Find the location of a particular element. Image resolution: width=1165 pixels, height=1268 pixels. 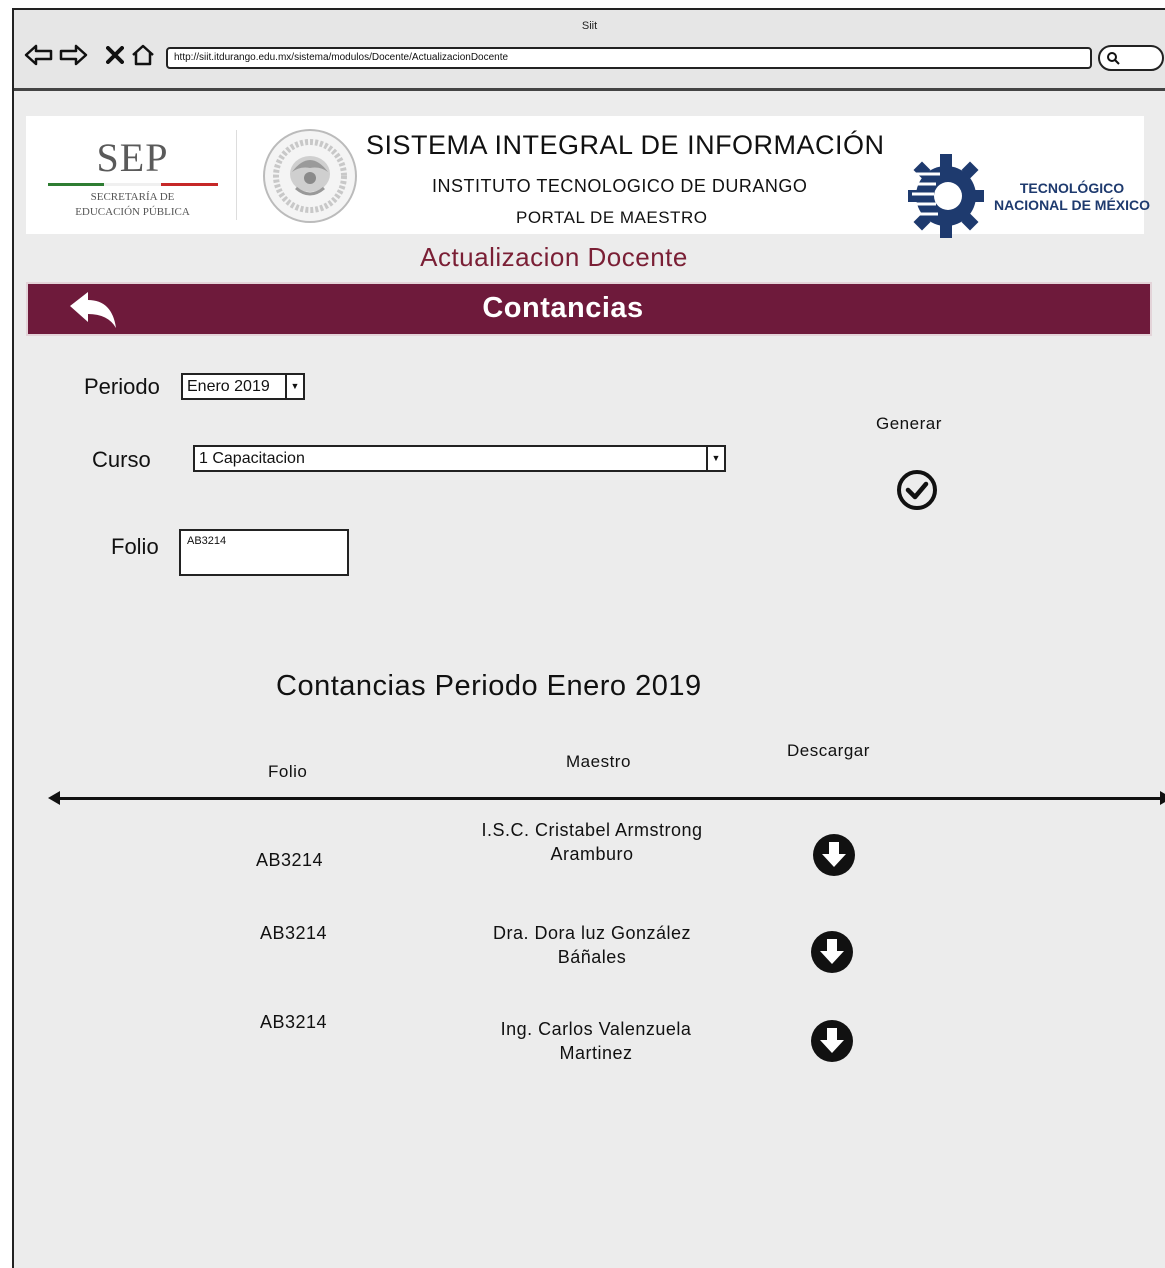

system-title: SISTEMA INTEGRAL DE INFORMACIÓN is located at coordinates (625, 145).